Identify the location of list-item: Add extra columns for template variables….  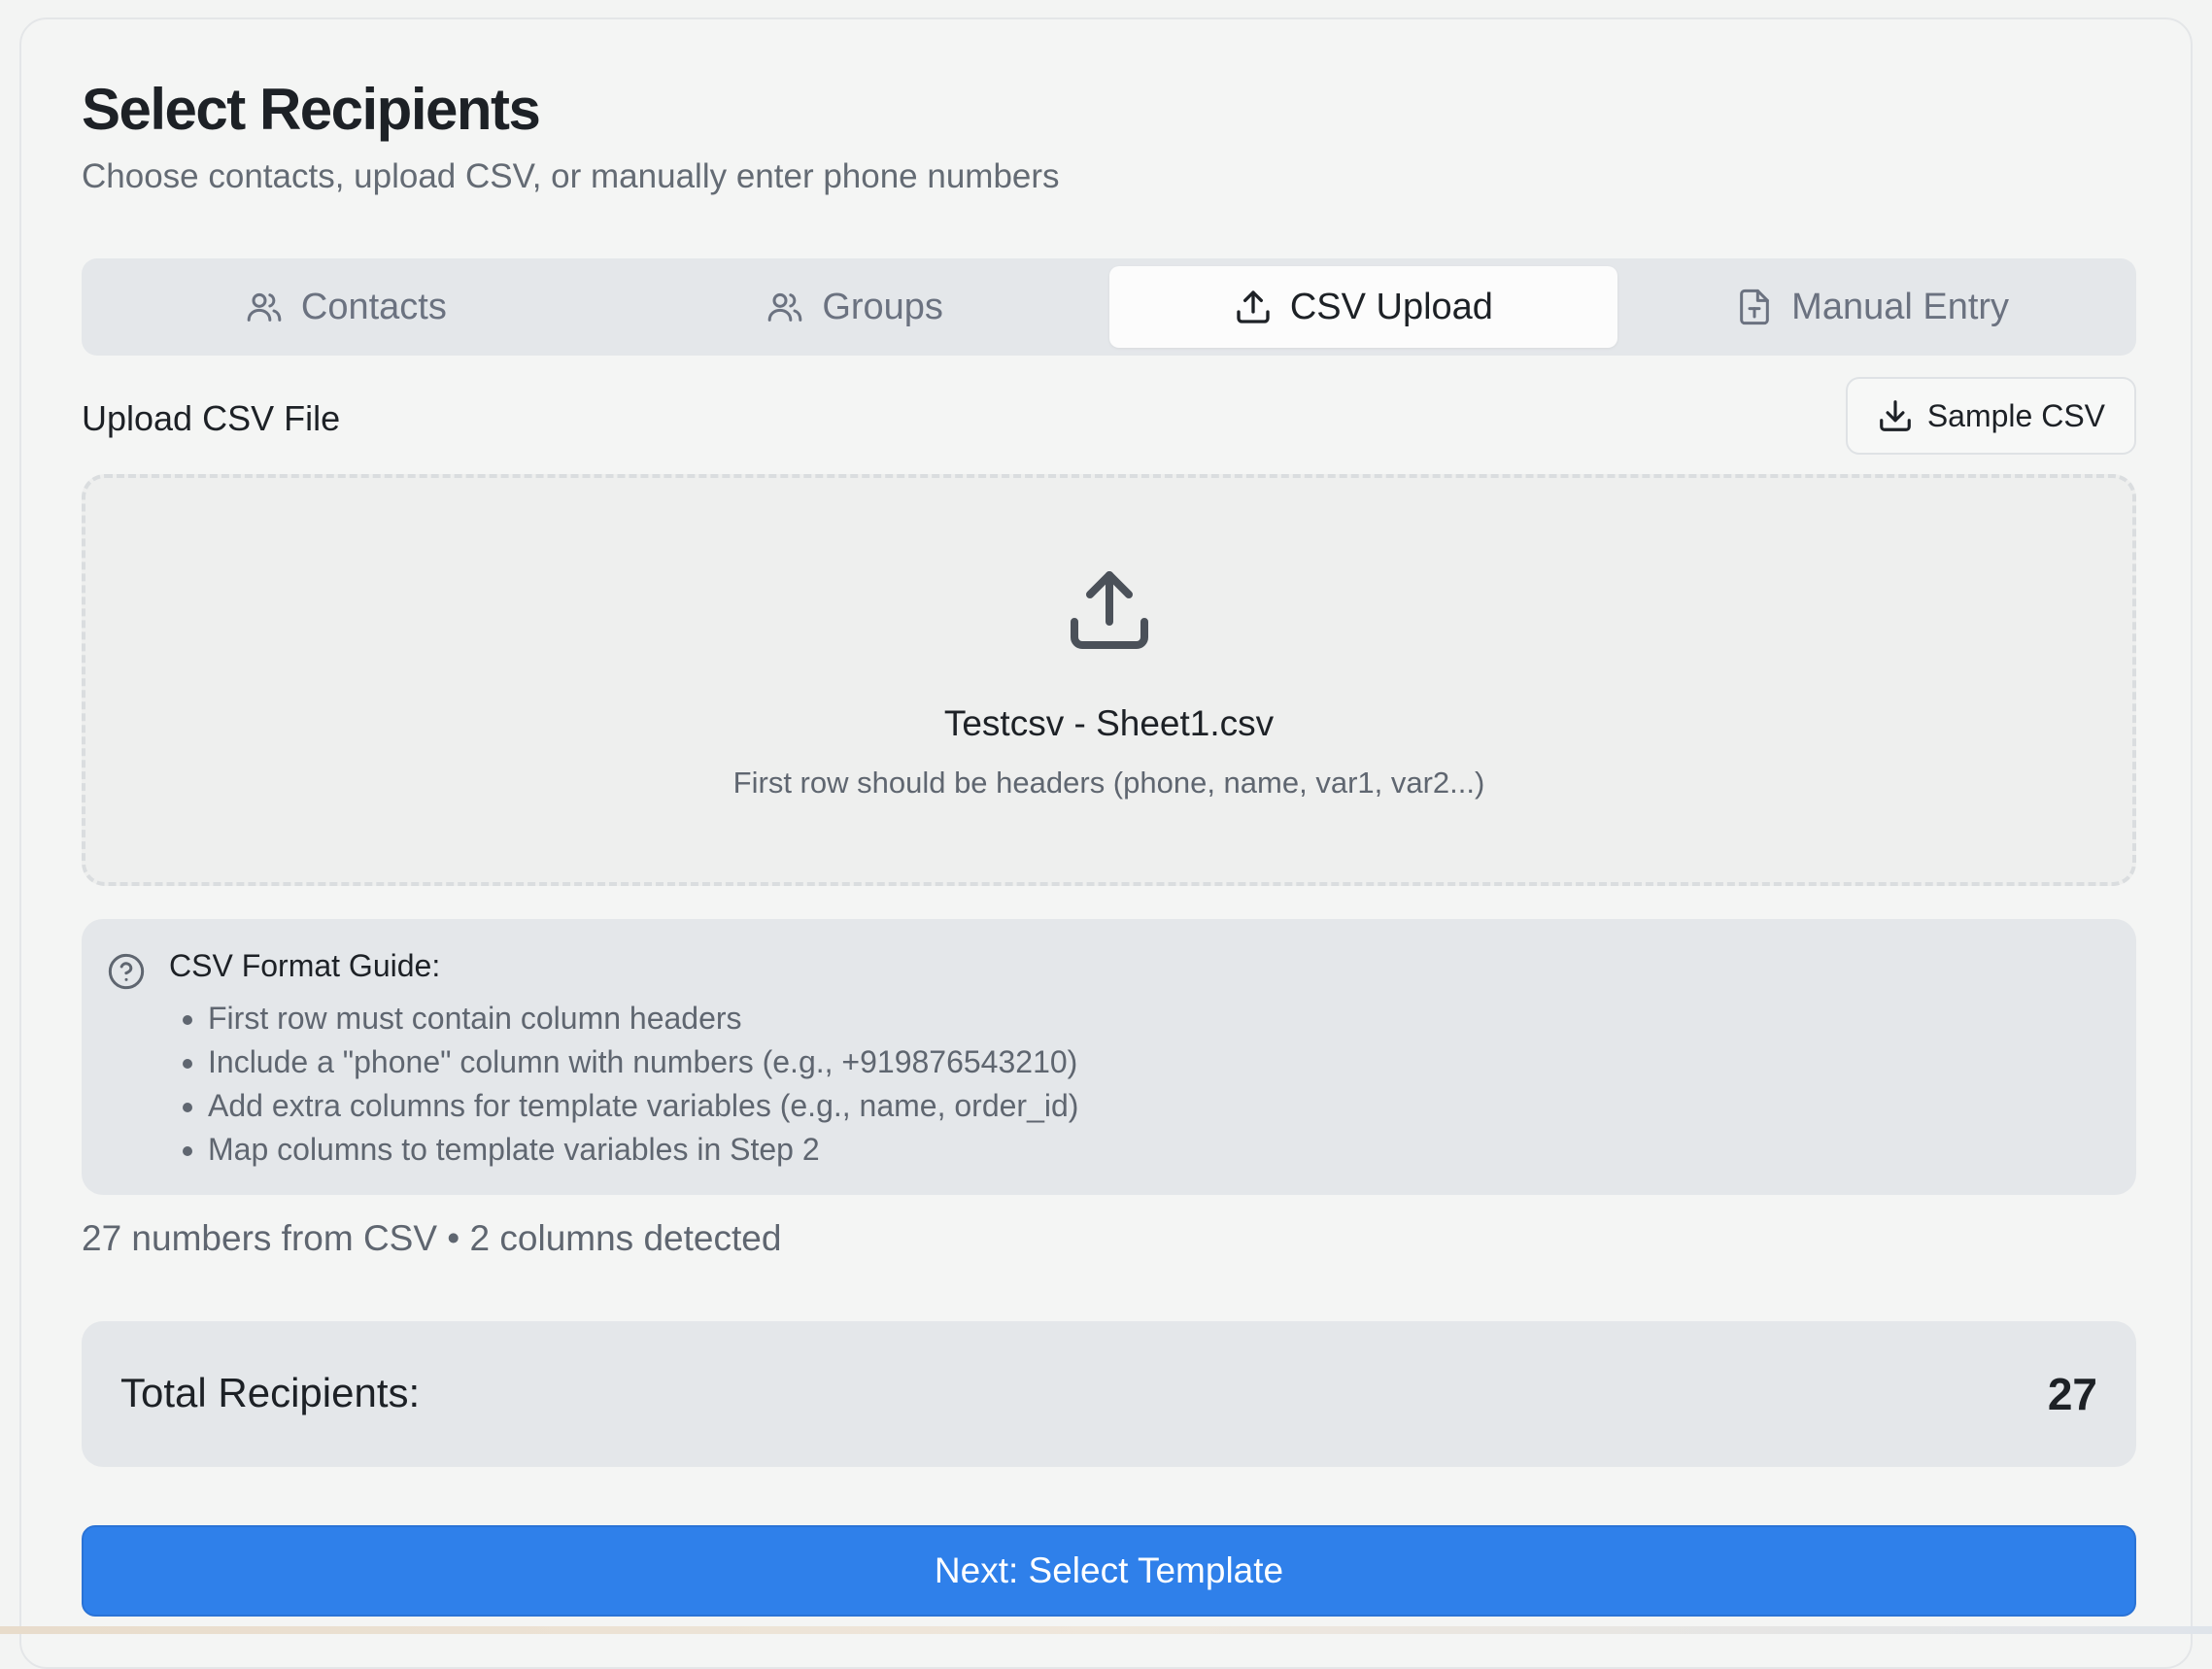
(643, 1106).